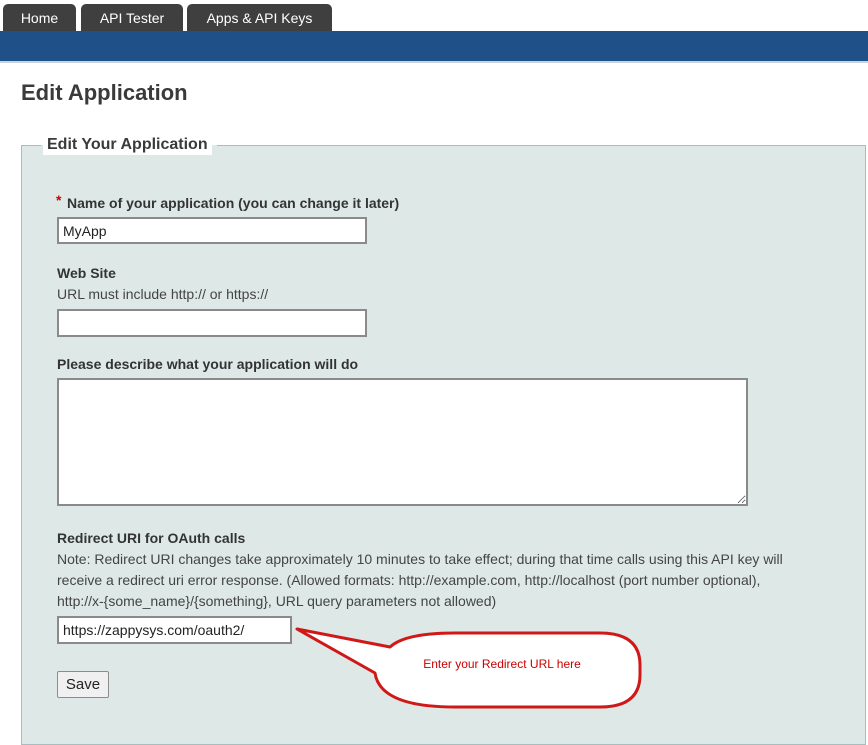 The height and width of the screenshot is (745, 868). What do you see at coordinates (212, 230) in the screenshot?
I see `app-name-input` at bounding box center [212, 230].